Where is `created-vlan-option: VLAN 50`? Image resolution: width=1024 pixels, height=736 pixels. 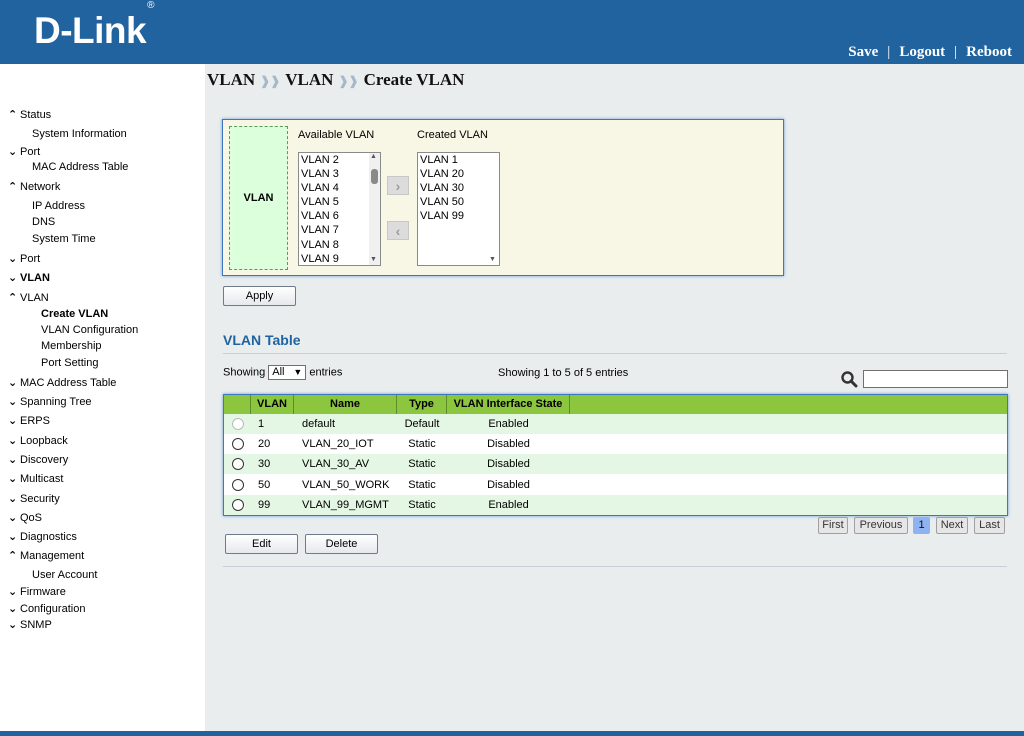 created-vlan-option: VLAN 50 is located at coordinates (458, 202).